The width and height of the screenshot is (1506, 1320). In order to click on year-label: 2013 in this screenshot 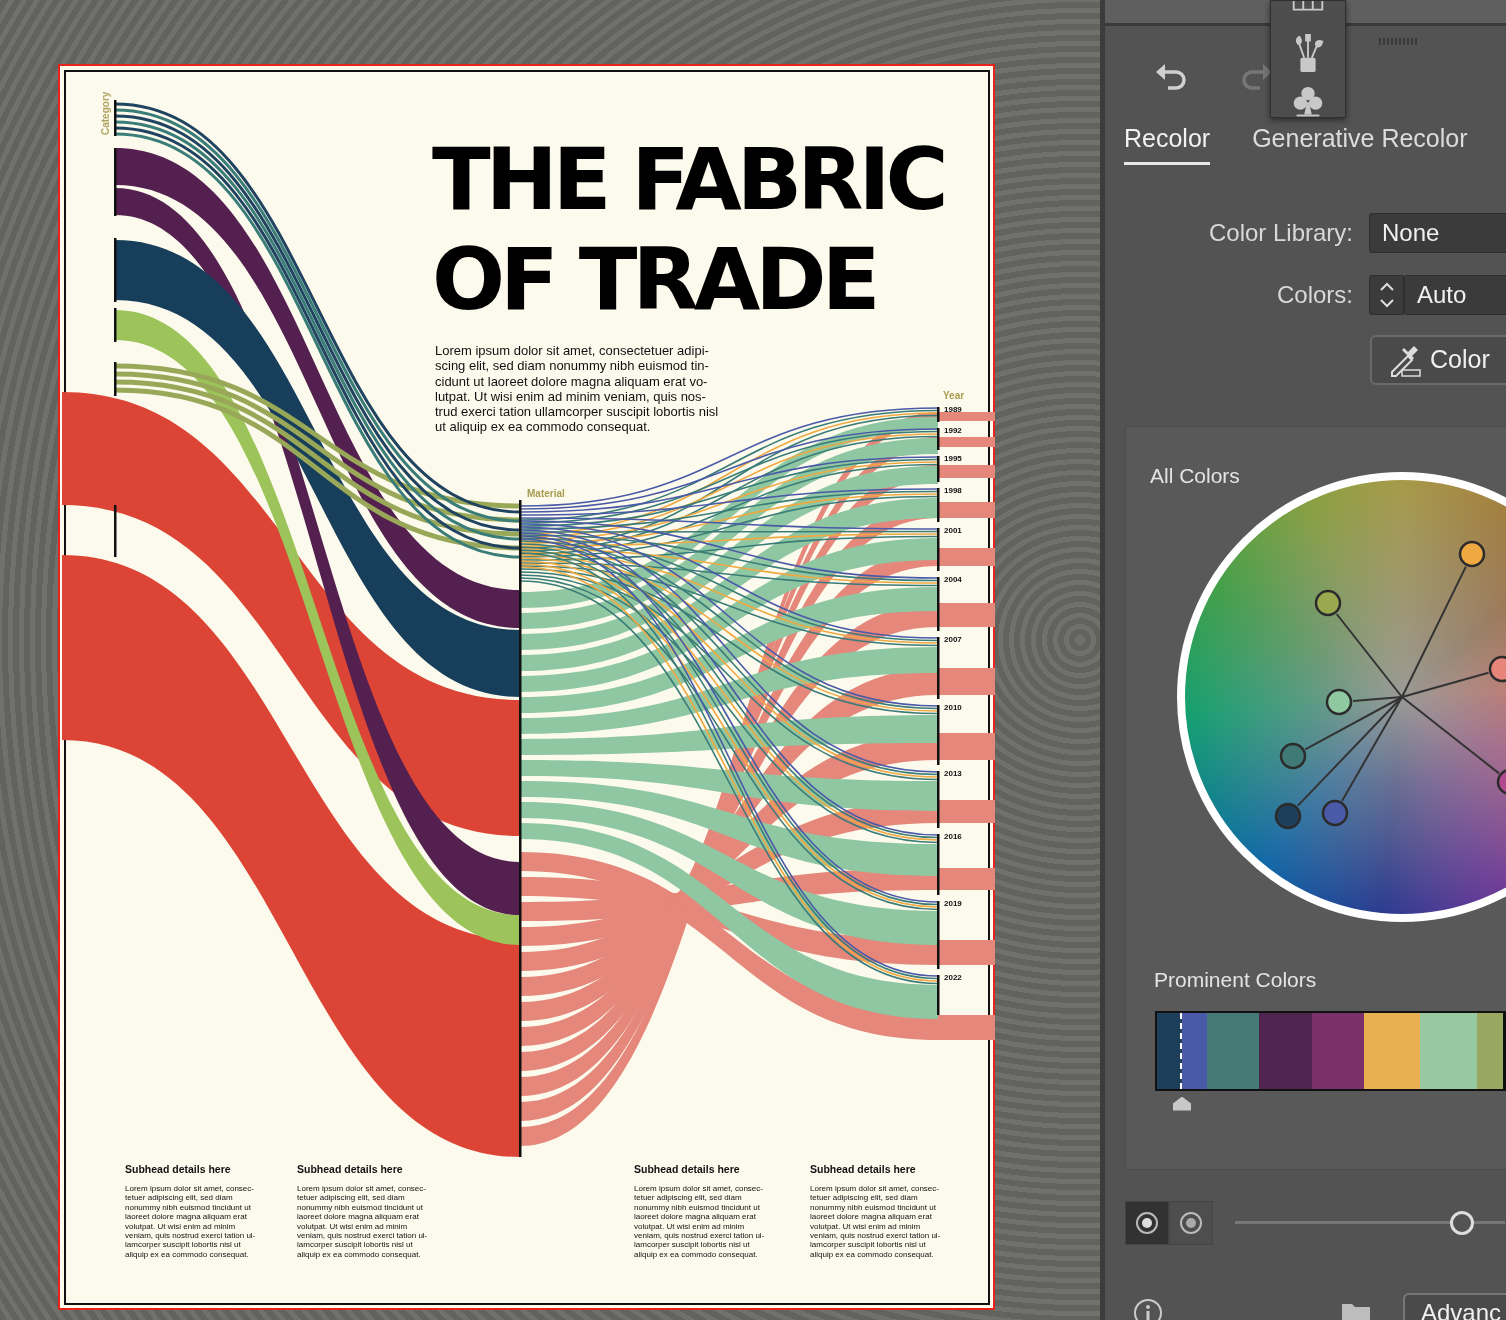, I will do `click(953, 774)`.